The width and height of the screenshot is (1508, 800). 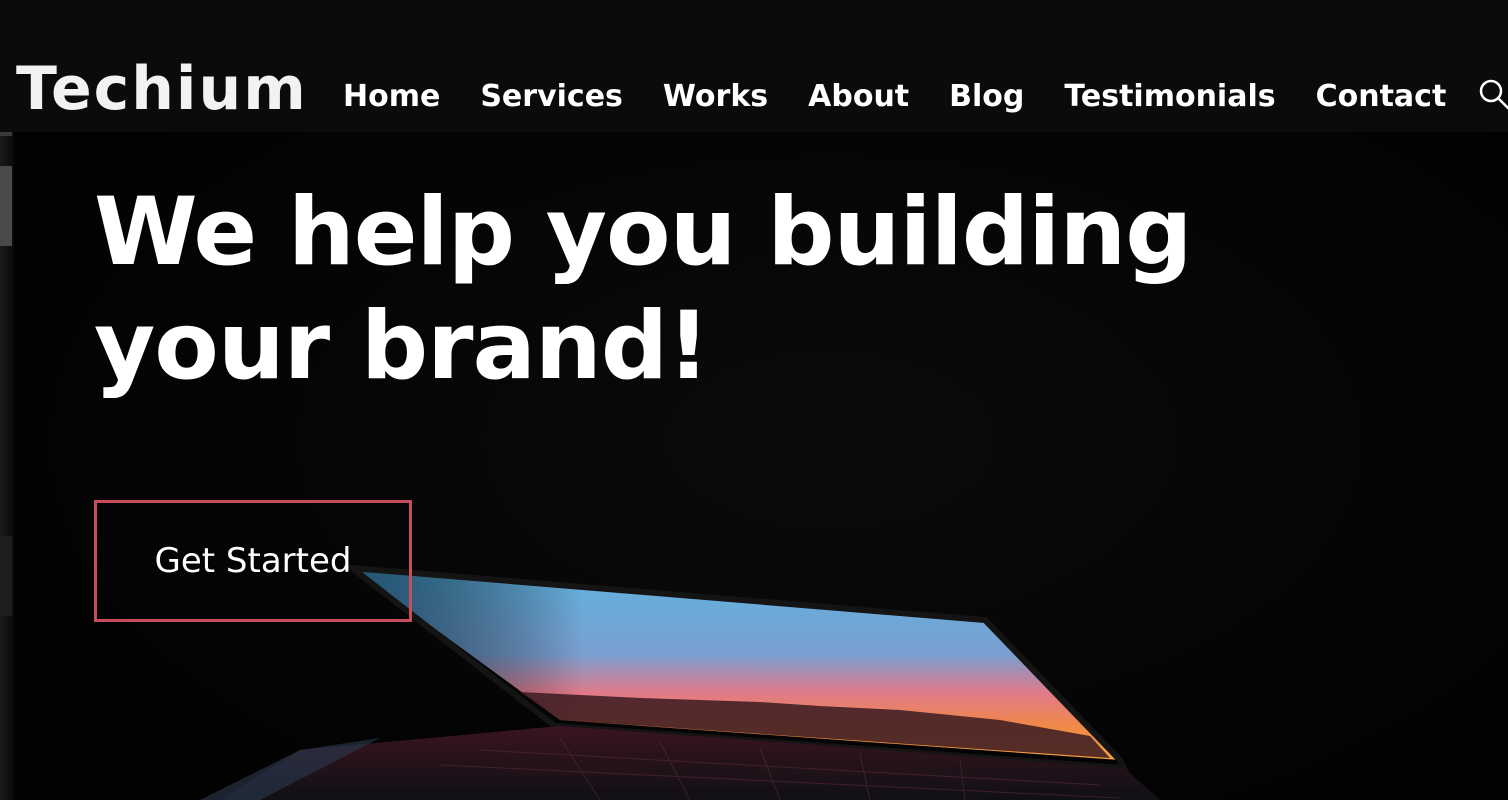 What do you see at coordinates (162, 89) in the screenshot?
I see `brand-logo: Techium` at bounding box center [162, 89].